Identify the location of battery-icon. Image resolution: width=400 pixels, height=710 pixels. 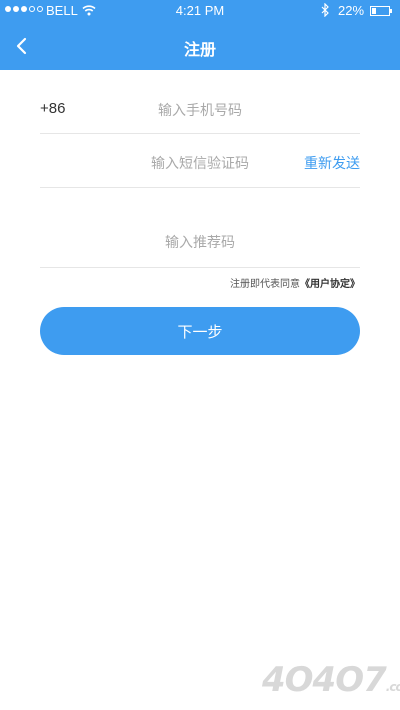
(381, 11).